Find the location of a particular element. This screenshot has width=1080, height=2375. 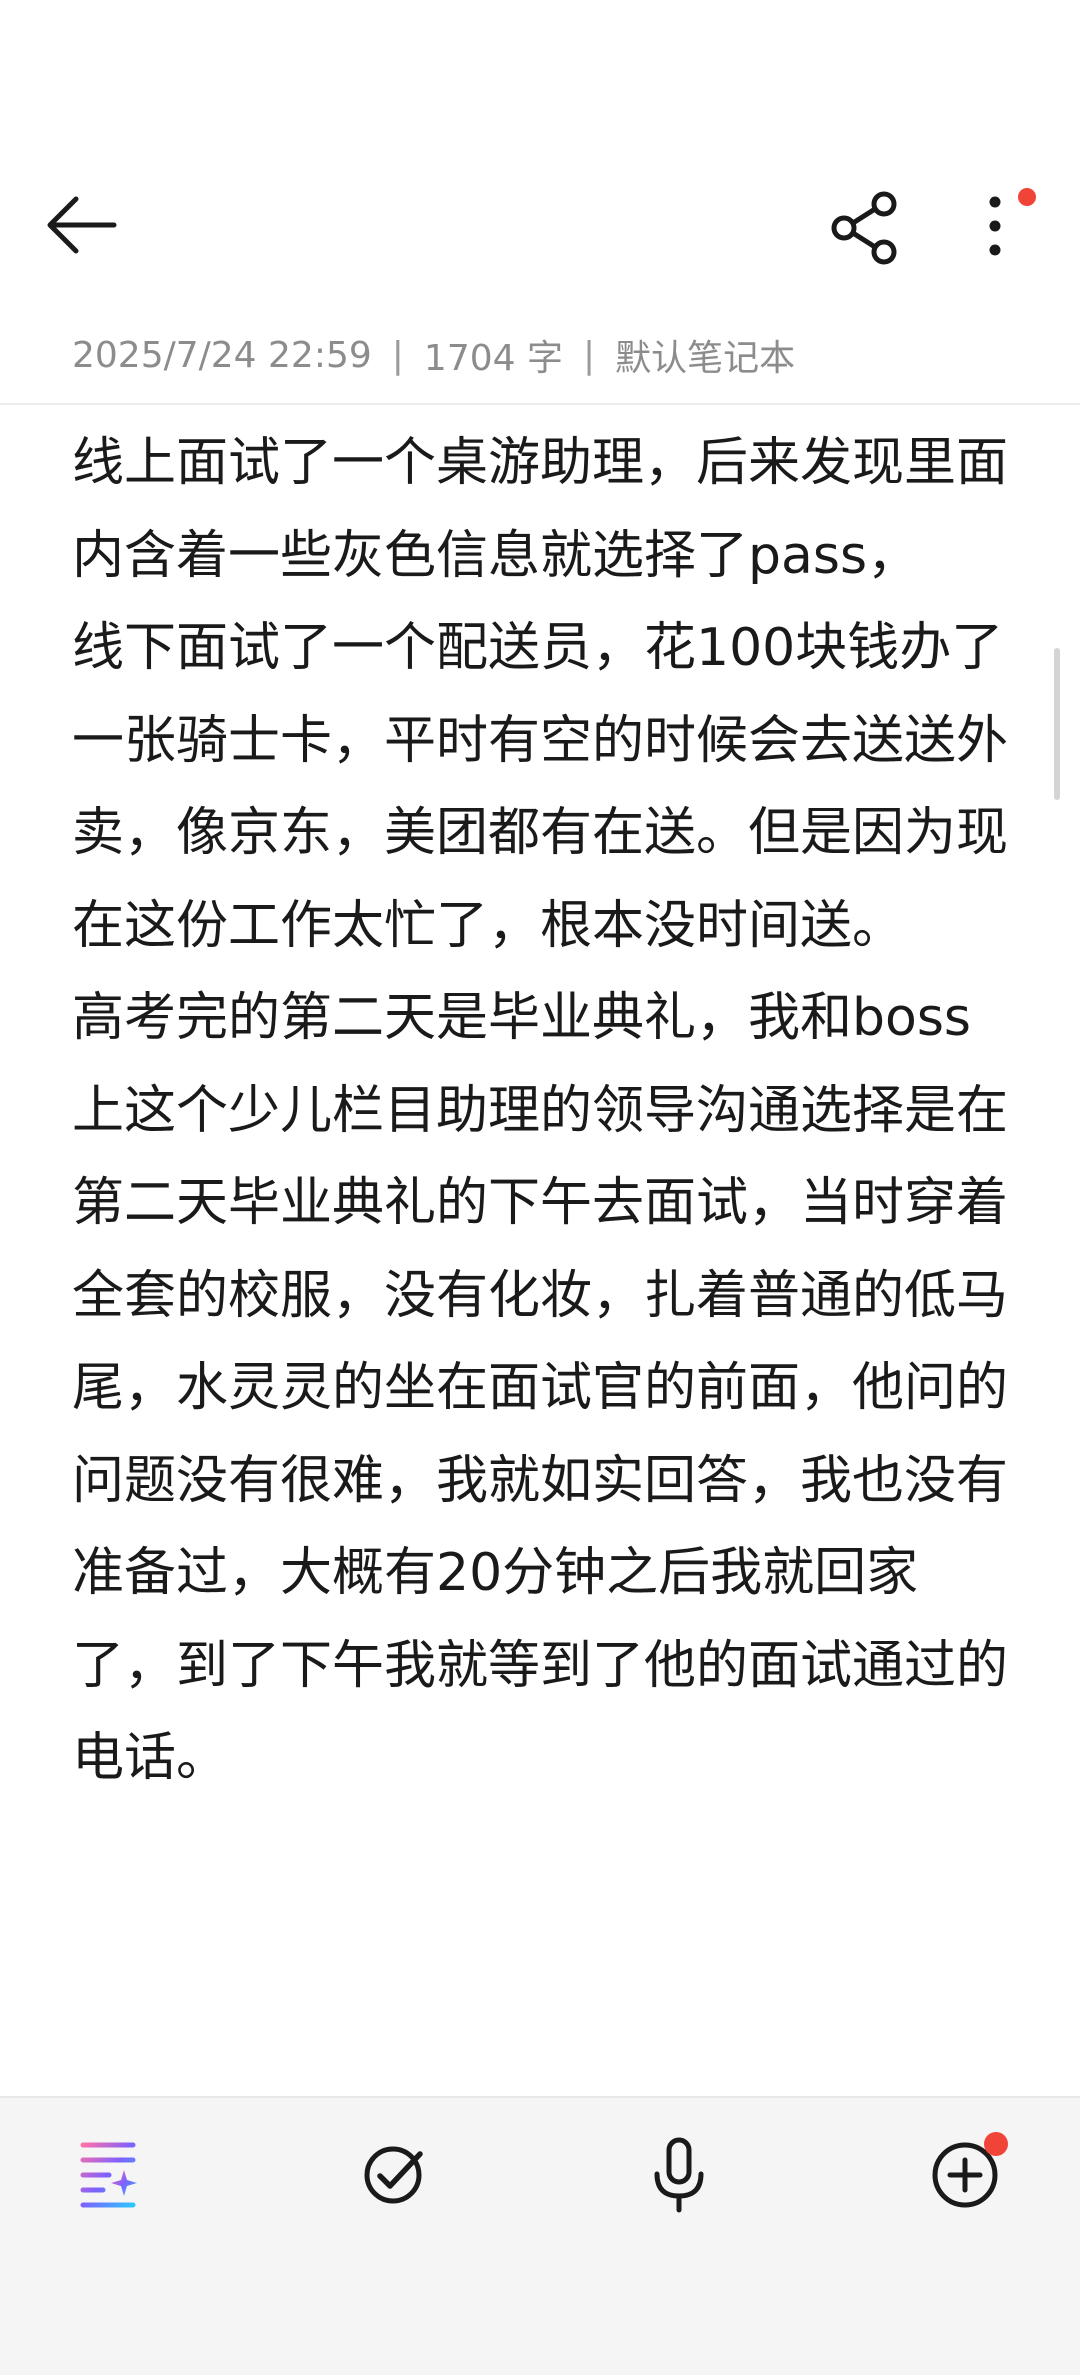

more-vertical-icon is located at coordinates (995, 226).